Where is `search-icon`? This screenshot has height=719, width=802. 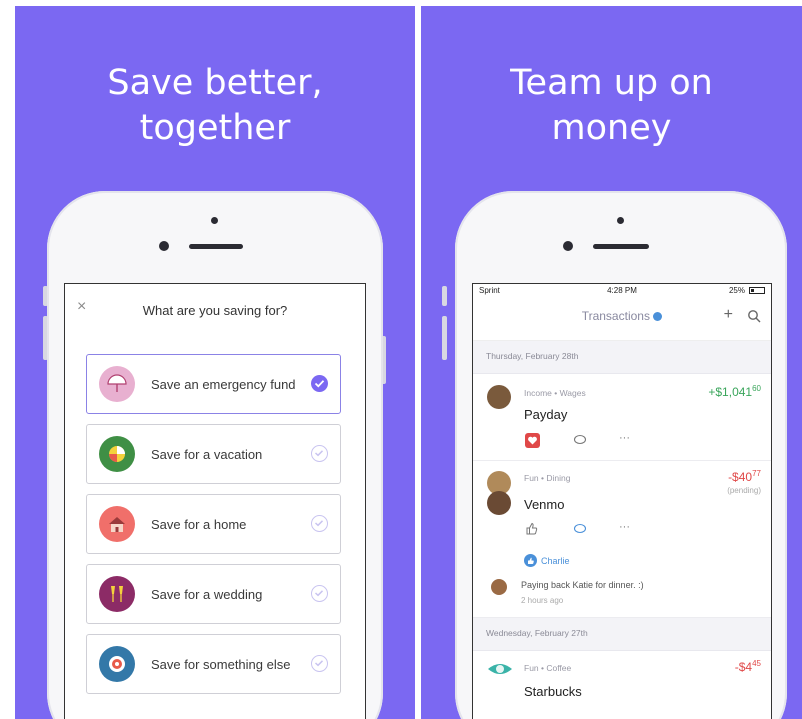 search-icon is located at coordinates (754, 318).